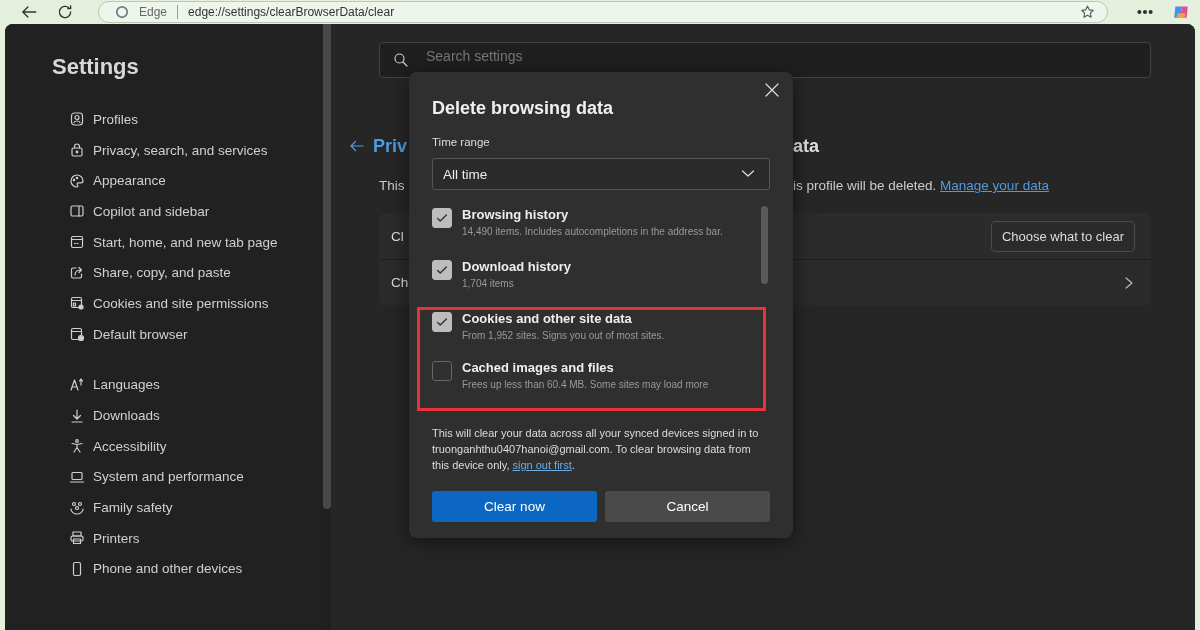 The height and width of the screenshot is (630, 1200). I want to click on sidebar-item: Downloads, so click(187, 415).